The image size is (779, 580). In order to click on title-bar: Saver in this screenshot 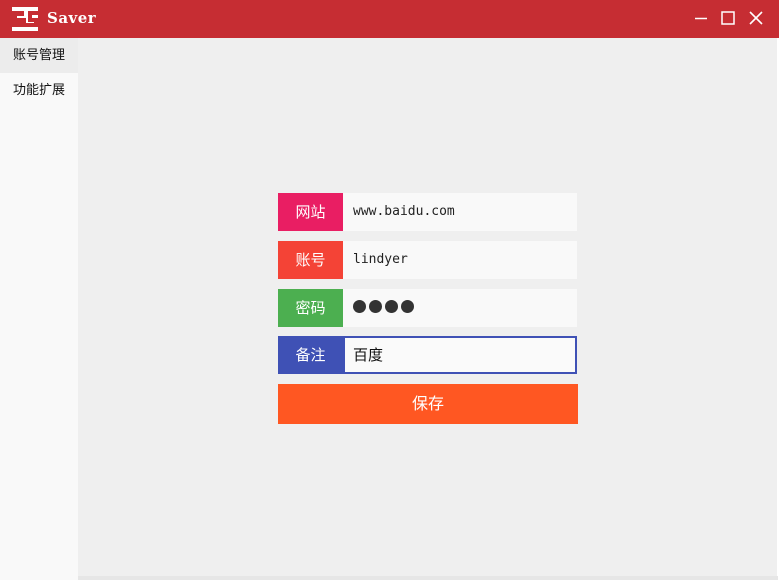, I will do `click(389, 19)`.